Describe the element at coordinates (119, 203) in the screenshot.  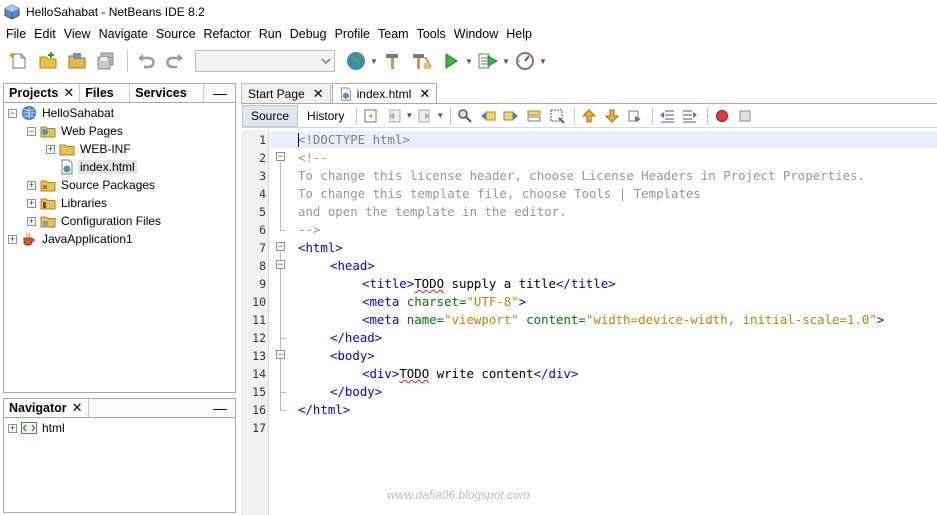
I see `tree-node-libraries: + Libraries` at that location.